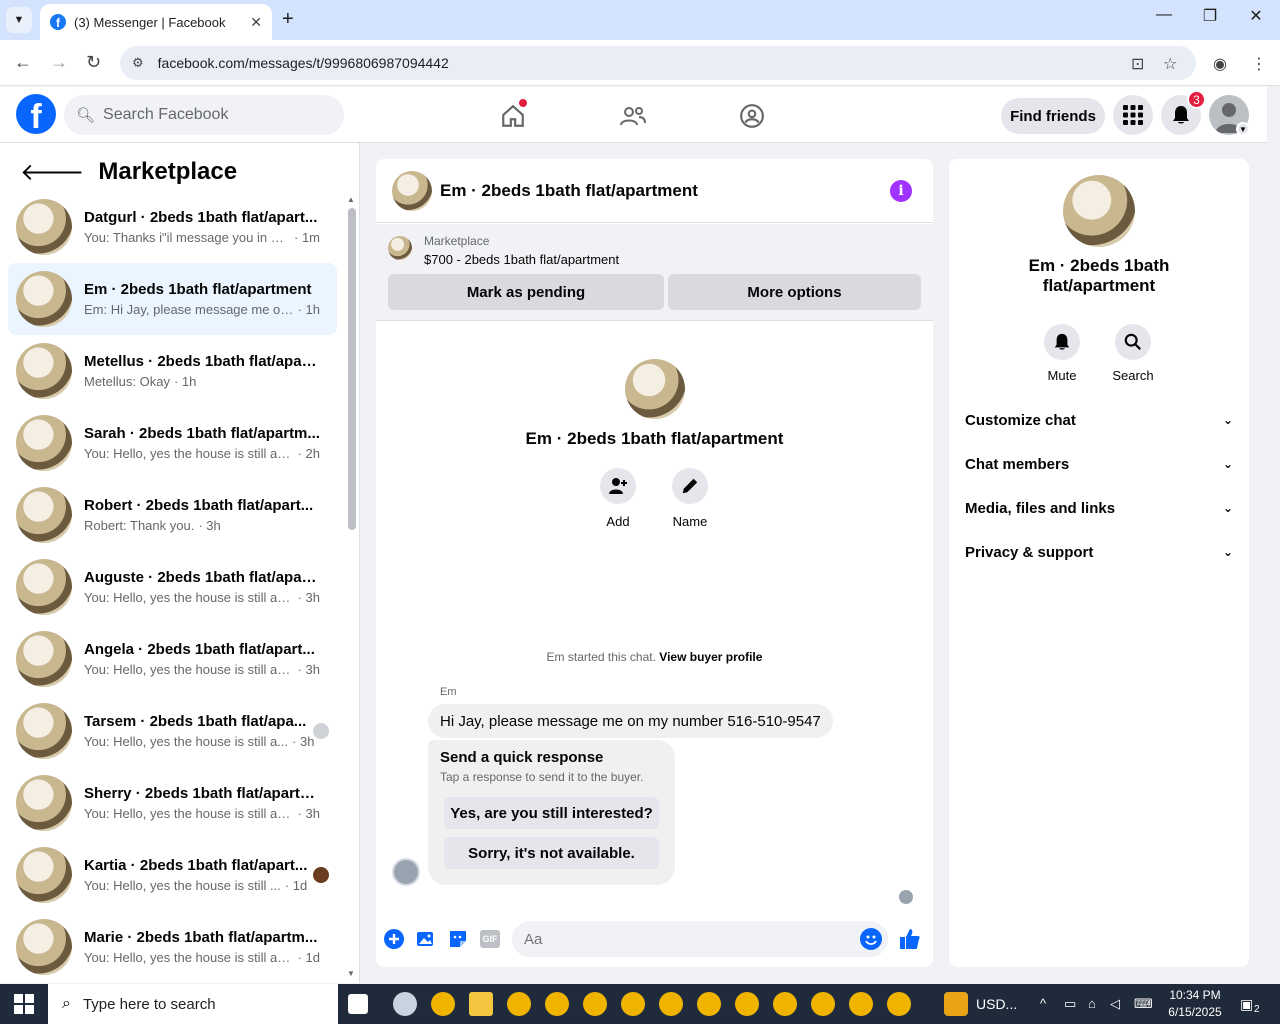 This screenshot has height=1024, width=1280. Describe the element at coordinates (1043, 1003) in the screenshot. I see `tray-chevron-icon: ^` at that location.